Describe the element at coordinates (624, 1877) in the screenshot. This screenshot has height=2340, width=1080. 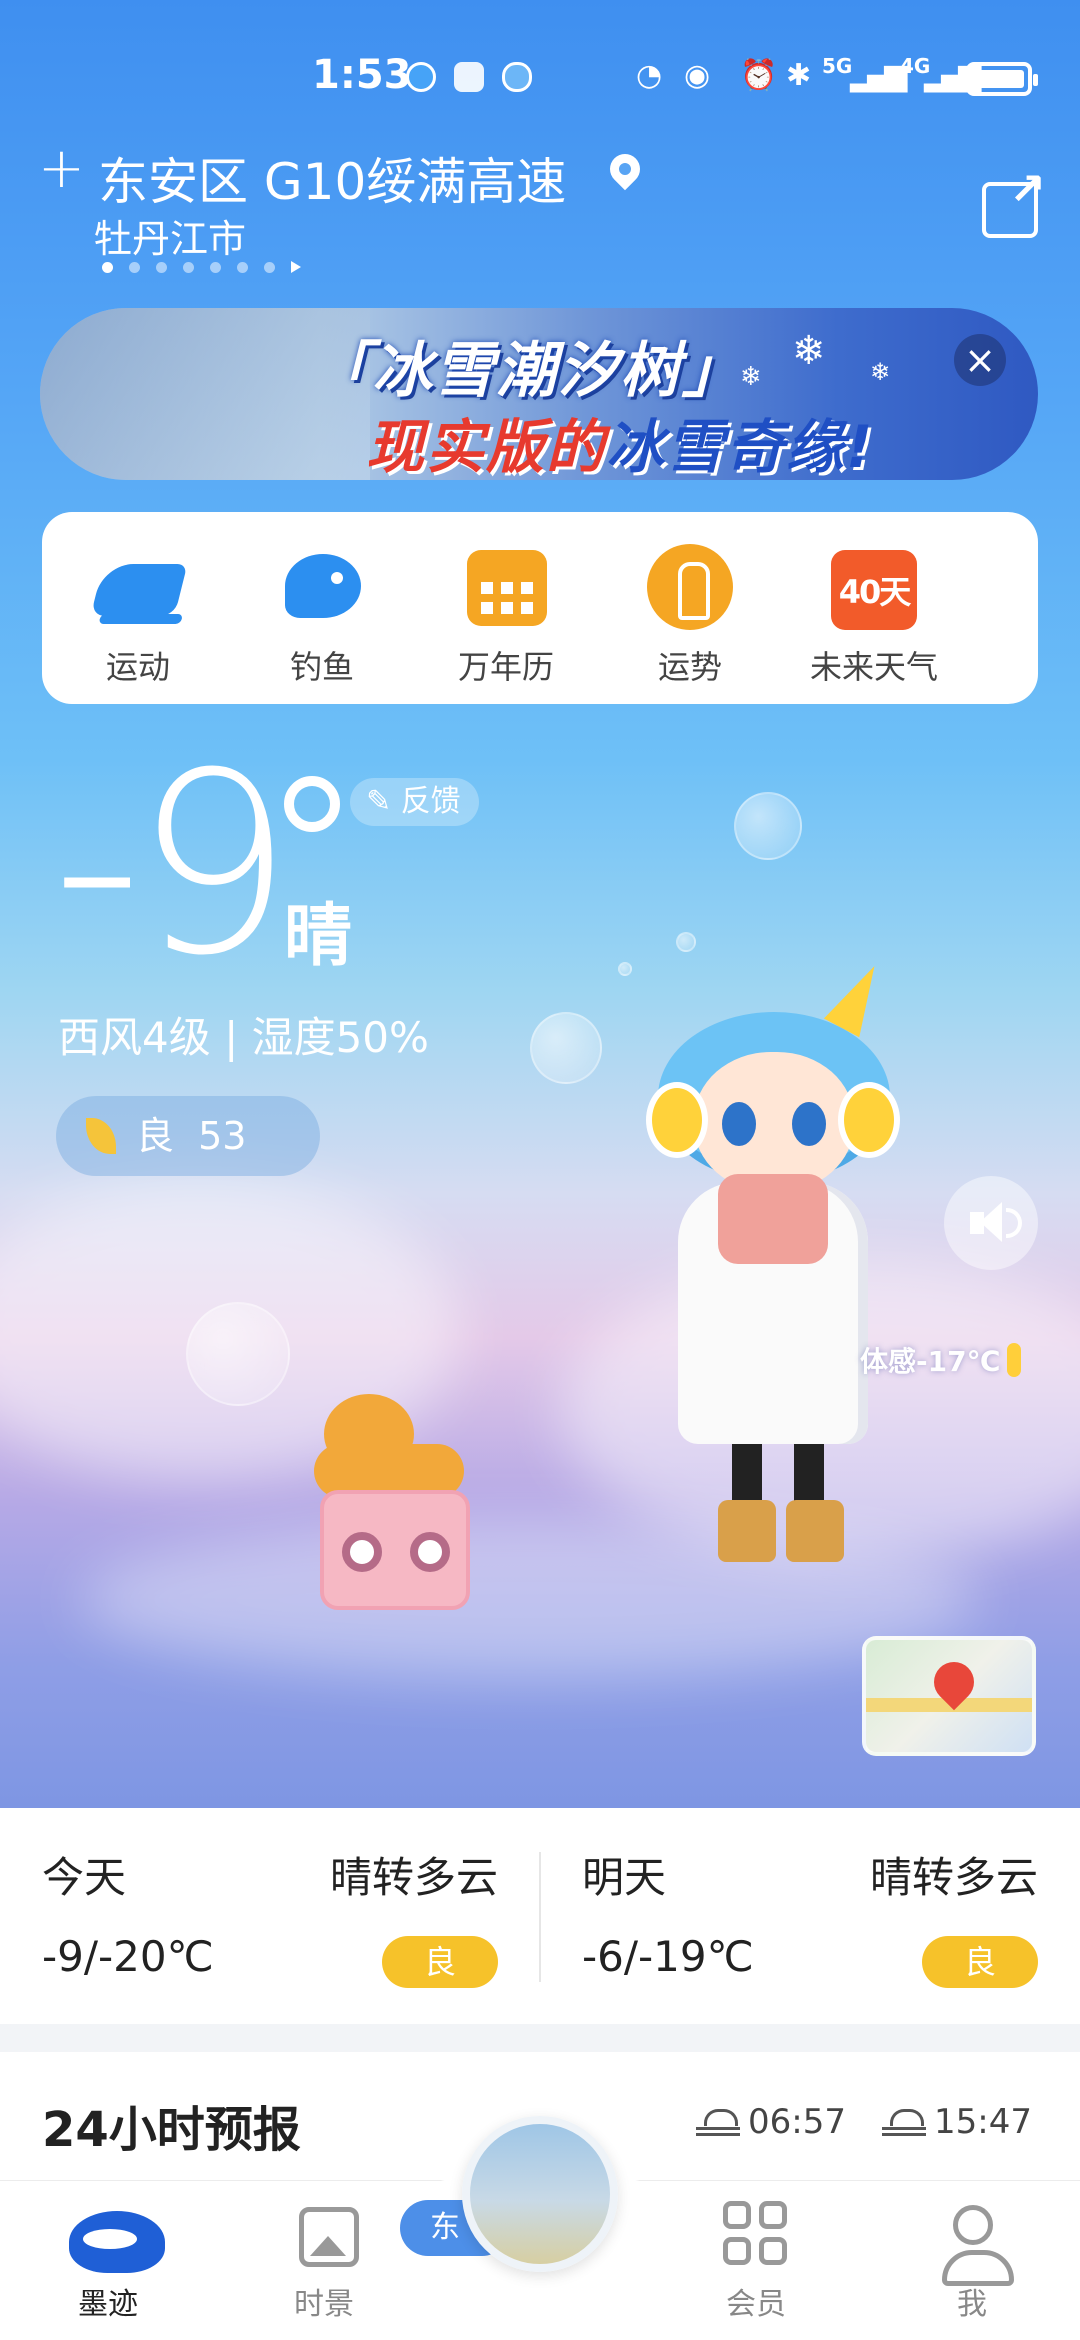
I see `day-label: 明天` at that location.